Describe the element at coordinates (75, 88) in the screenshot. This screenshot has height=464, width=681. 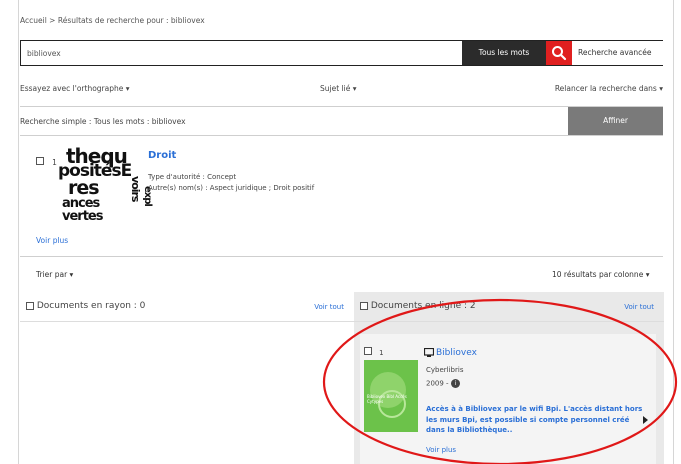
I see `spelling-suggestion-dropdown: Essayez avec l'orthographe ▾` at that location.